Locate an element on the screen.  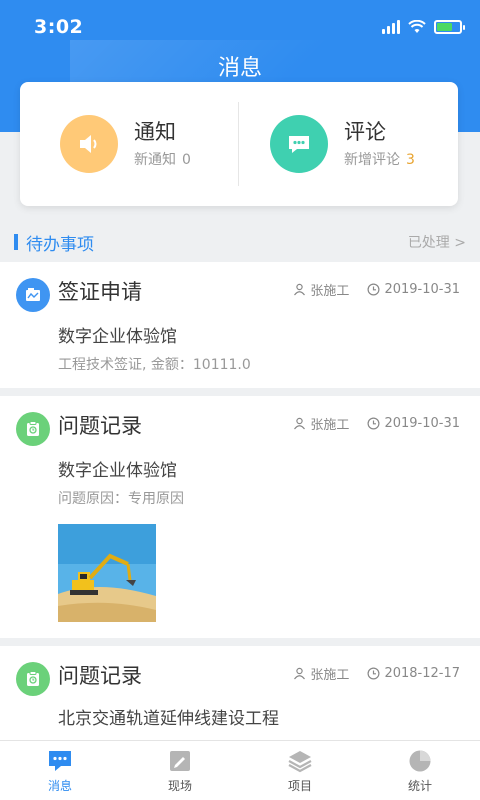
layers-icon is located at coordinates (300, 762).